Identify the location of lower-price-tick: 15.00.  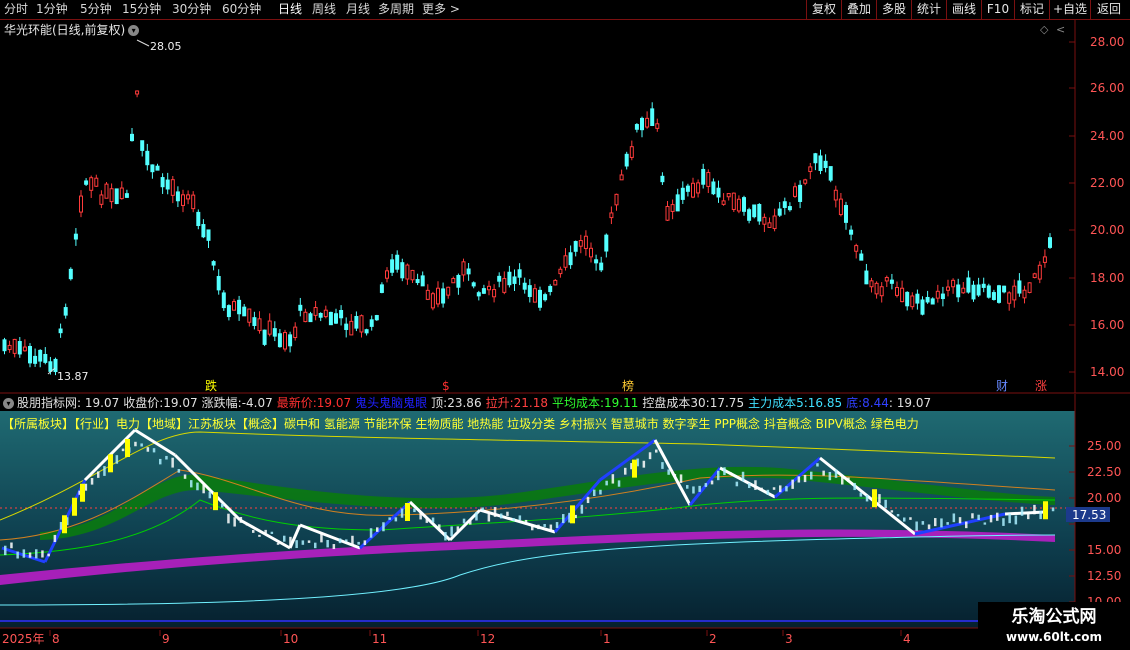
(1104, 550).